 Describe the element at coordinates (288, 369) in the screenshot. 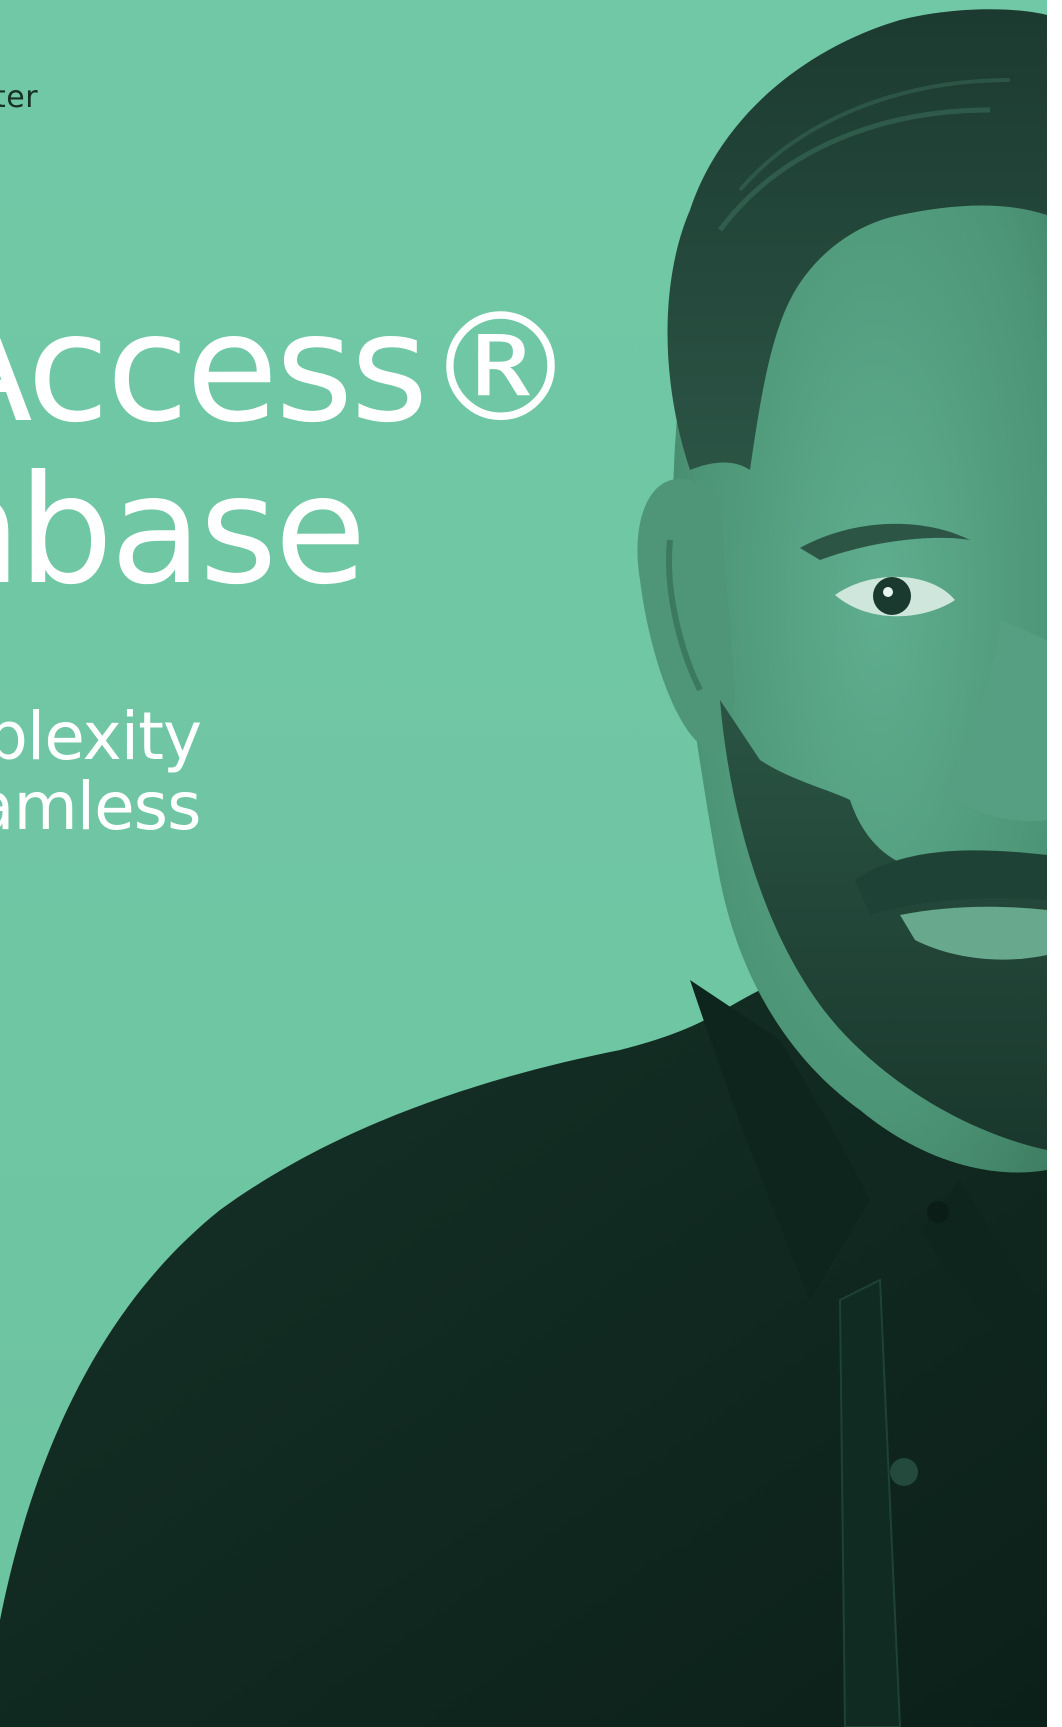

I see `headline-line-1: Access®` at that location.